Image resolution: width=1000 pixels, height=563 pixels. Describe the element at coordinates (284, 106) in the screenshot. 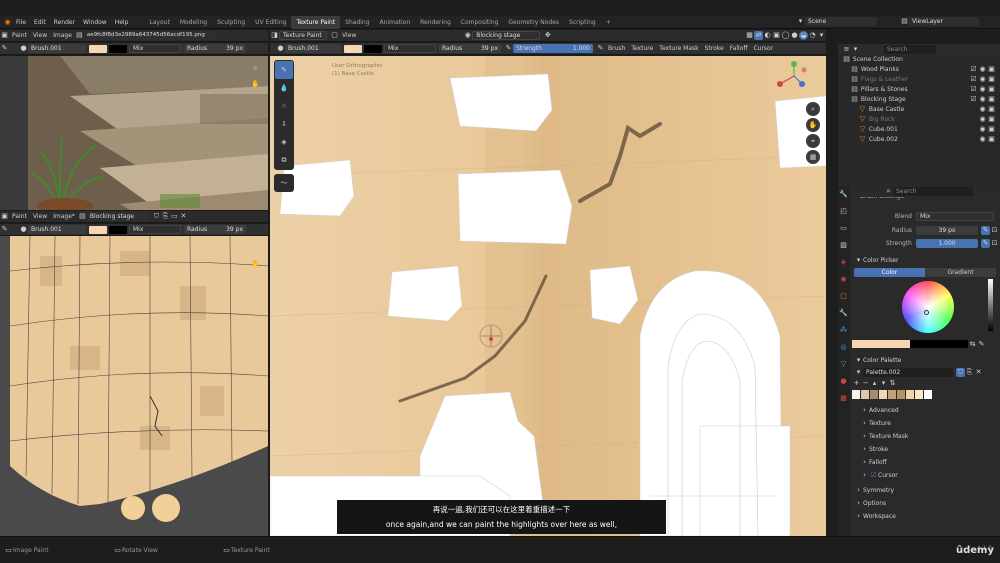

I see `smear-tool-icon: ☝` at that location.